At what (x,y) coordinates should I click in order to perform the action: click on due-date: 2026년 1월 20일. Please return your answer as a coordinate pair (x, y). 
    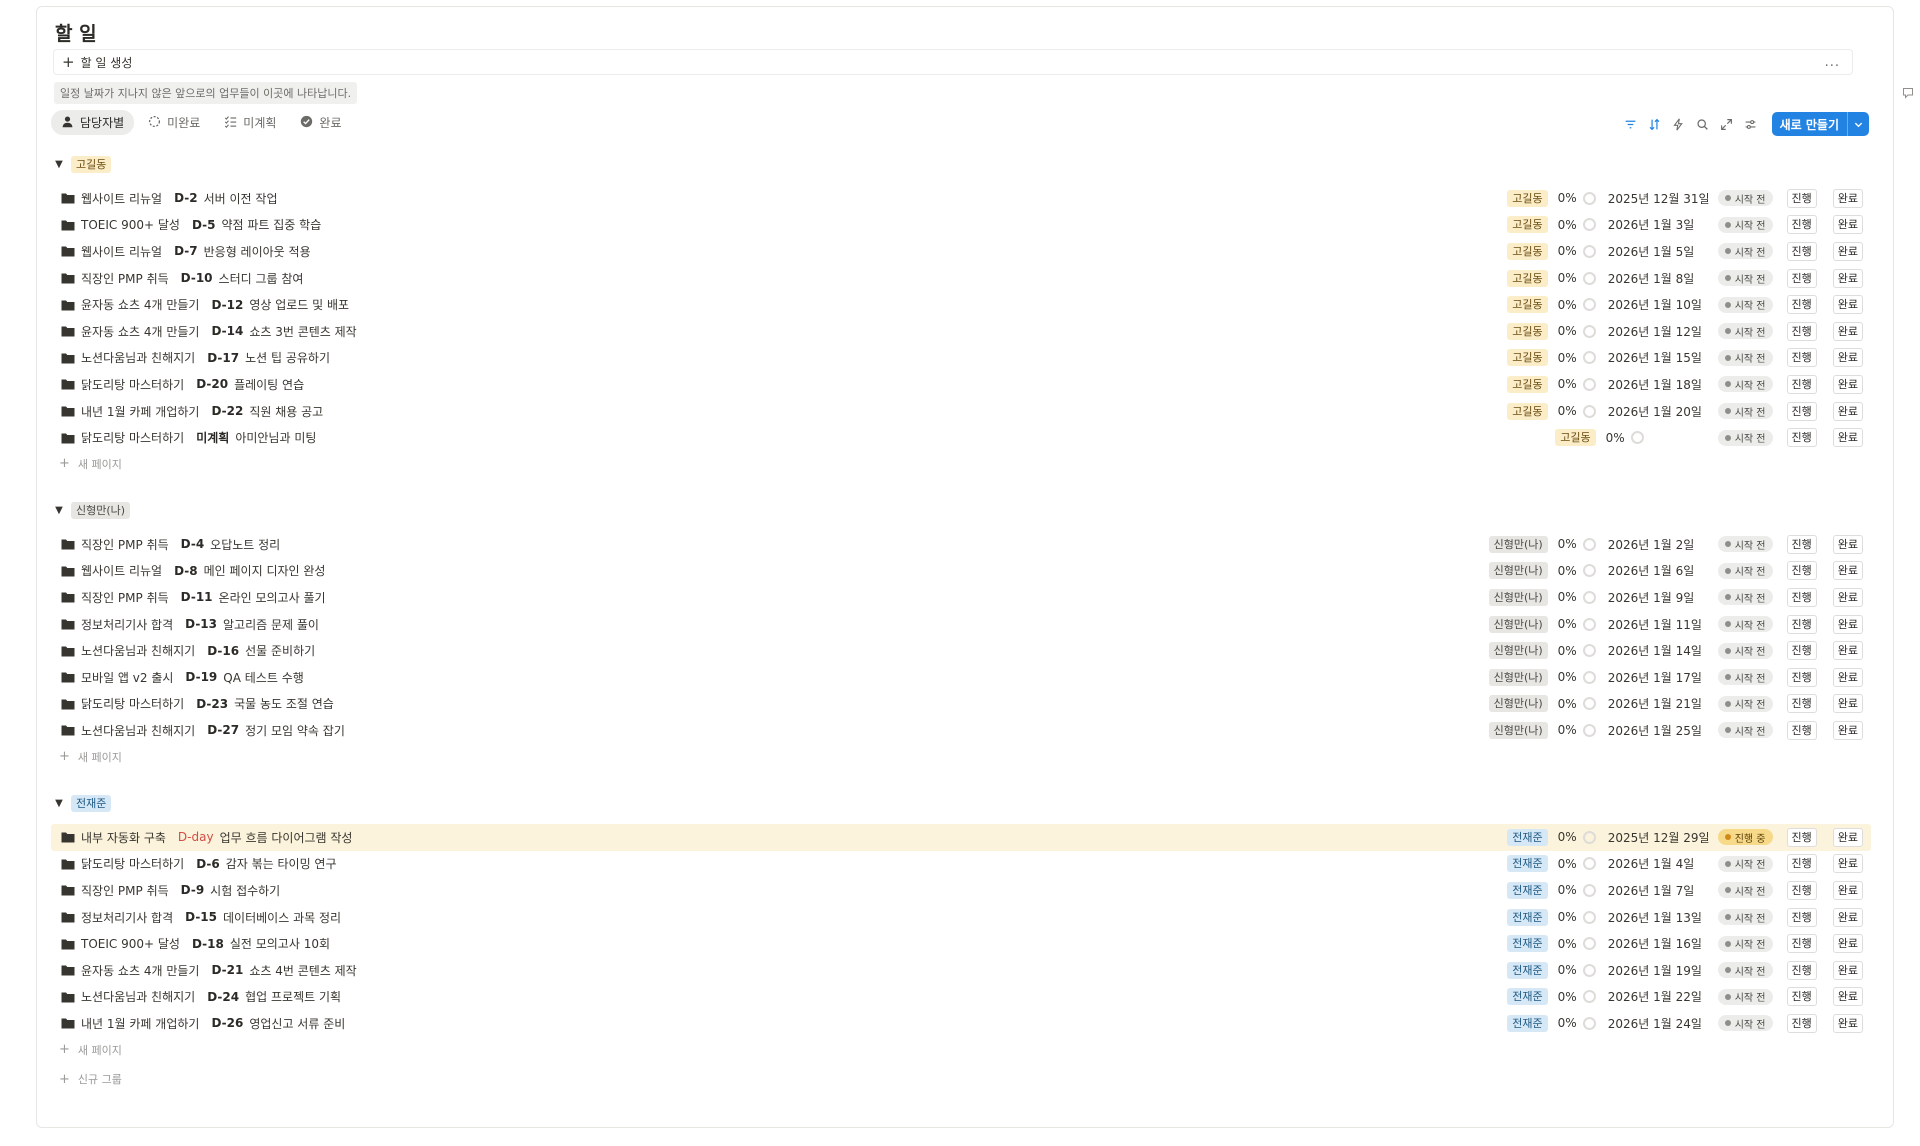
    Looking at the image, I should click on (1657, 411).